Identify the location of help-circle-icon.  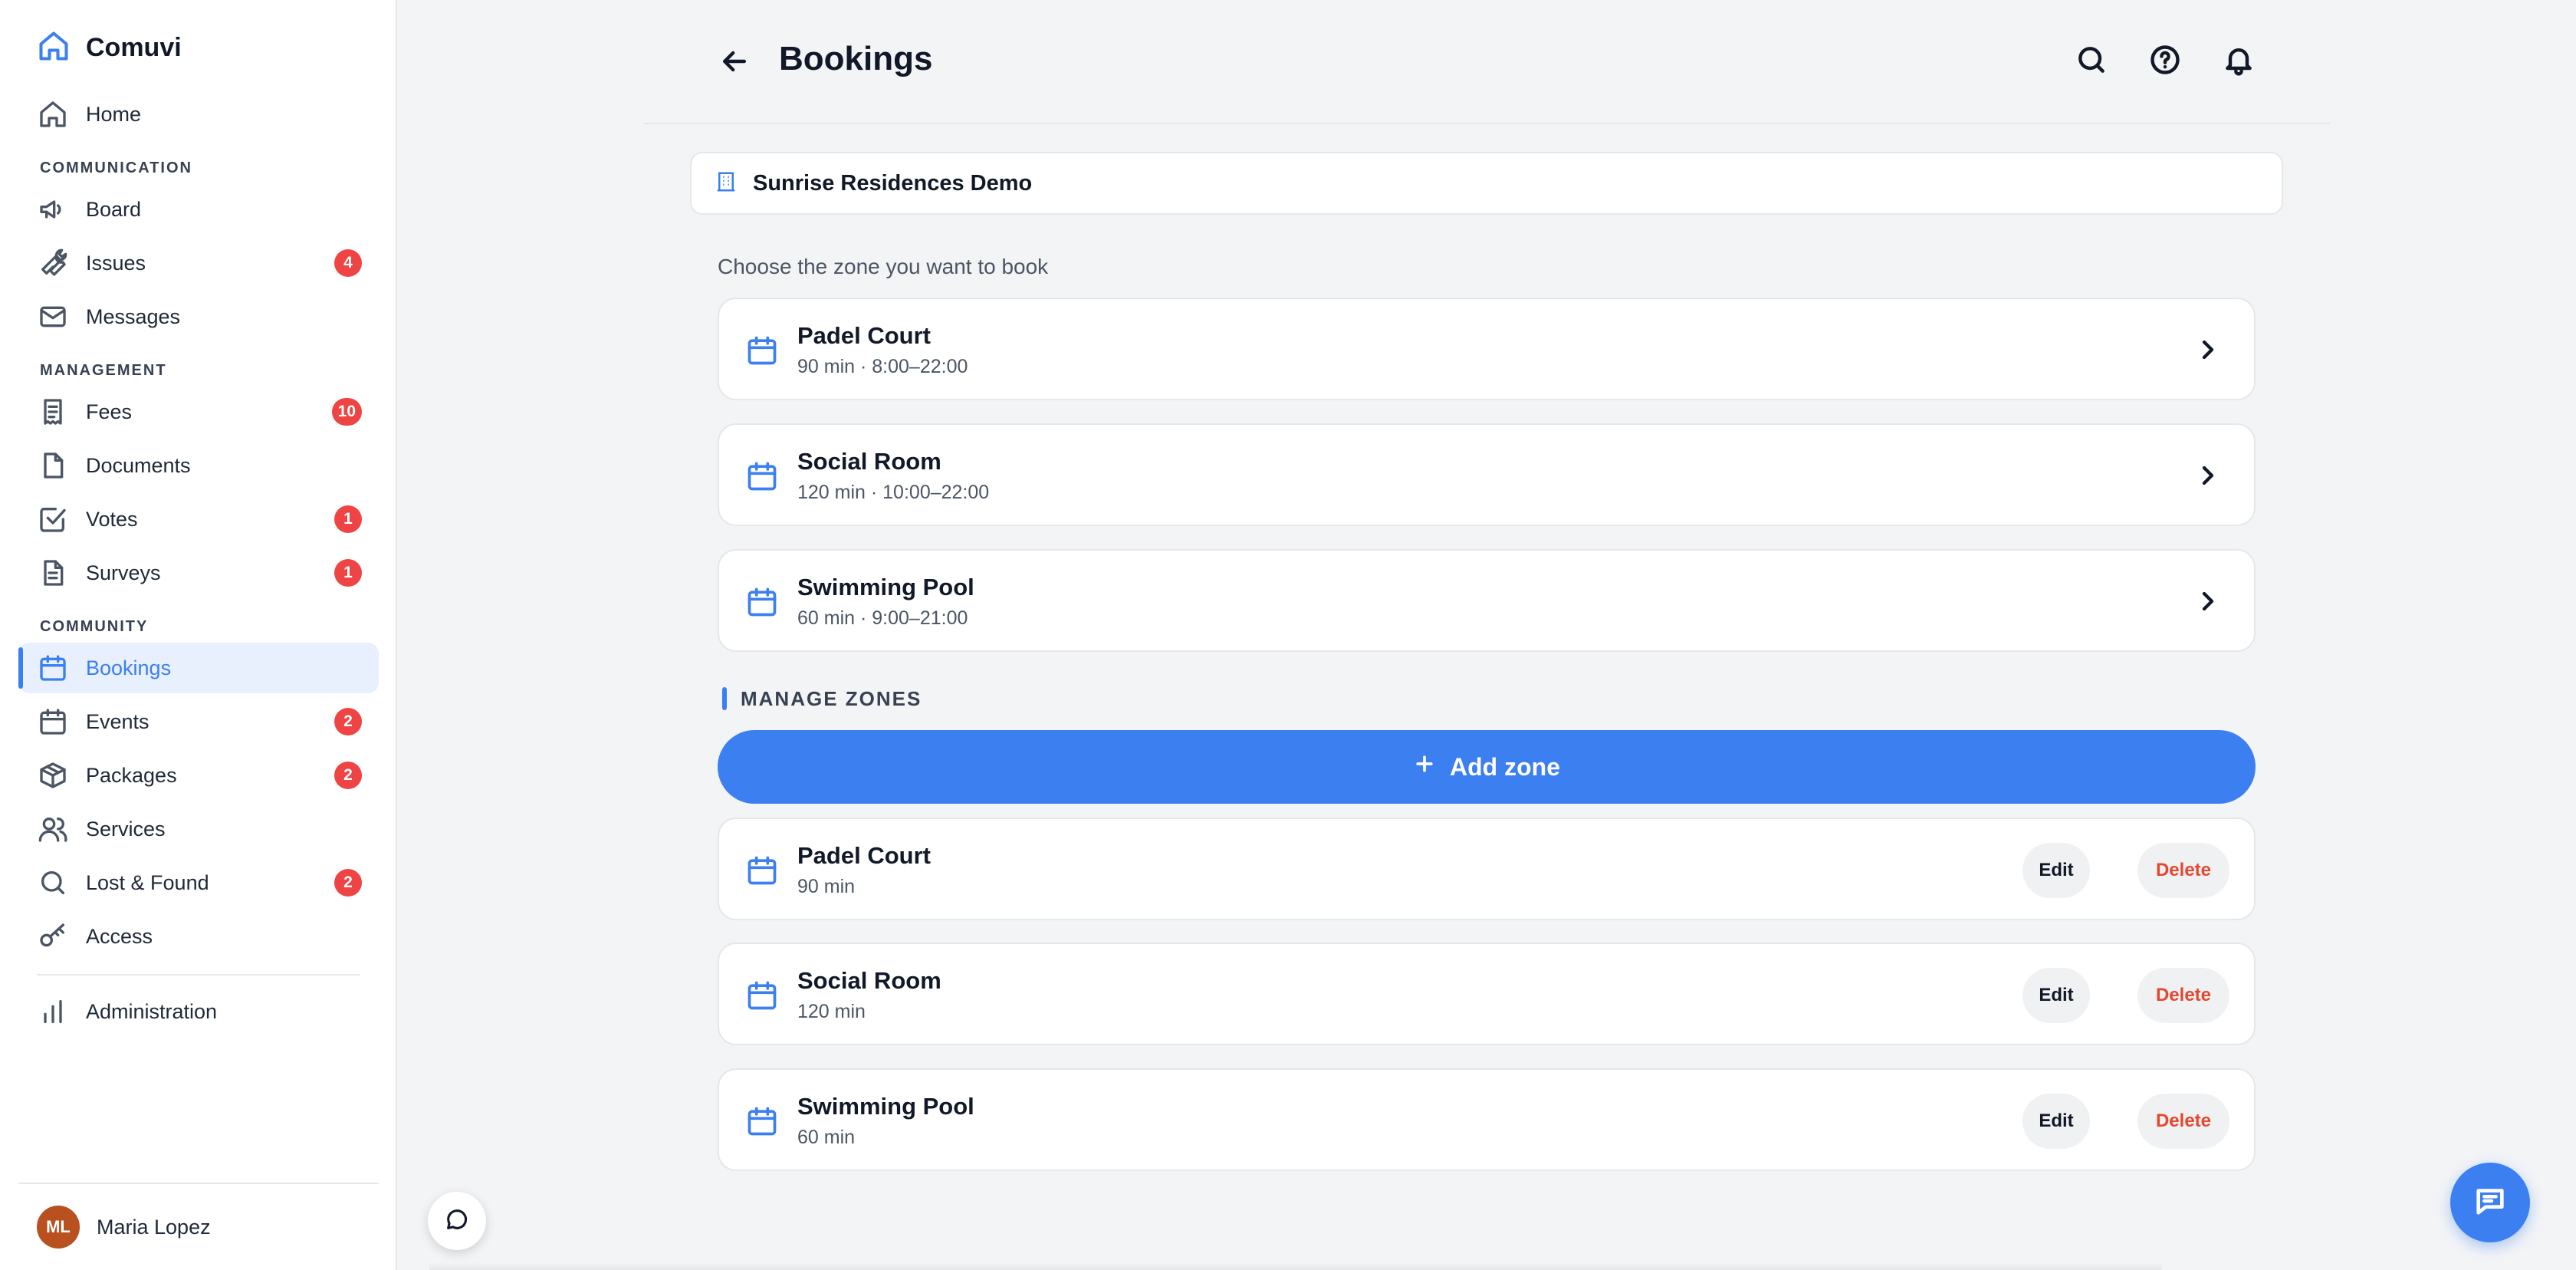
(2165, 62).